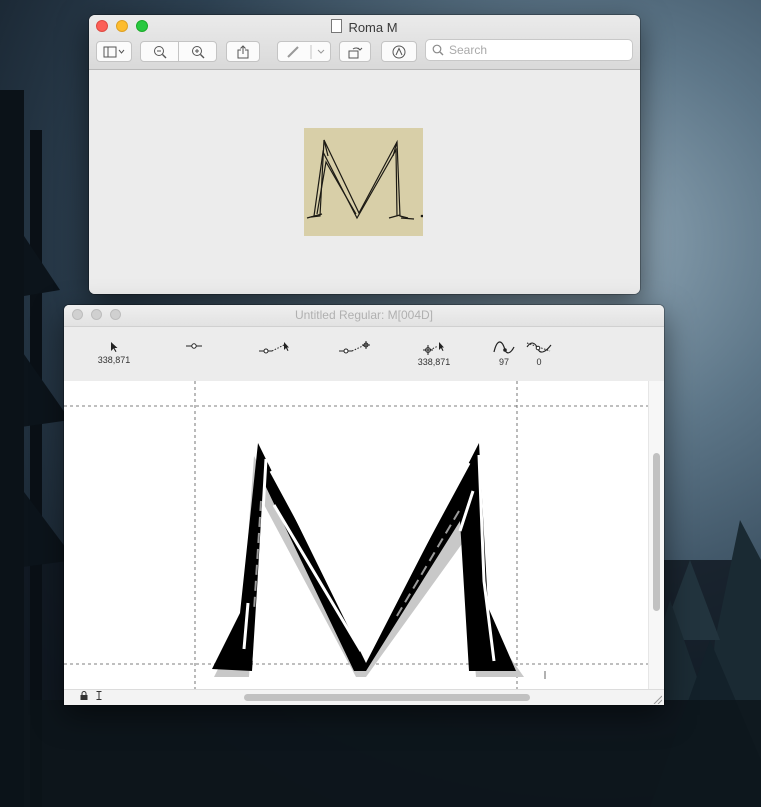 The image size is (761, 807). Describe the element at coordinates (529, 50) in the screenshot. I see `search-field: Search` at that location.